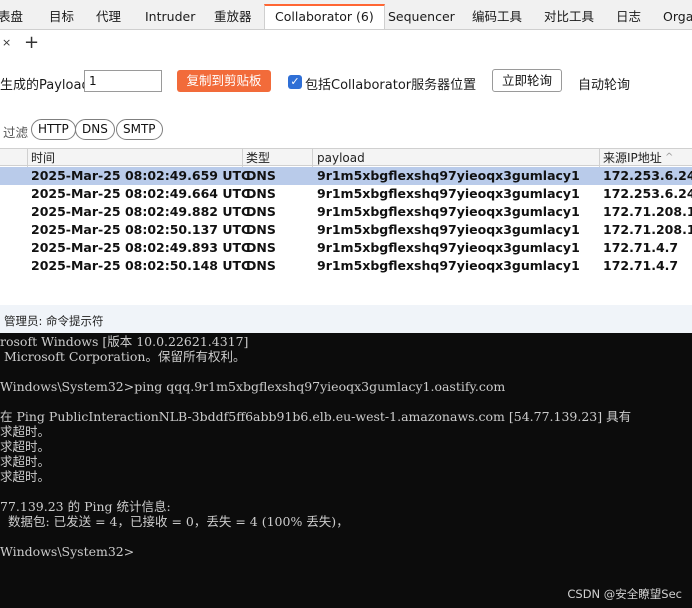 The width and height of the screenshot is (692, 608). What do you see at coordinates (669, 158) in the screenshot?
I see `sort-ascending-icon: ^` at bounding box center [669, 158].